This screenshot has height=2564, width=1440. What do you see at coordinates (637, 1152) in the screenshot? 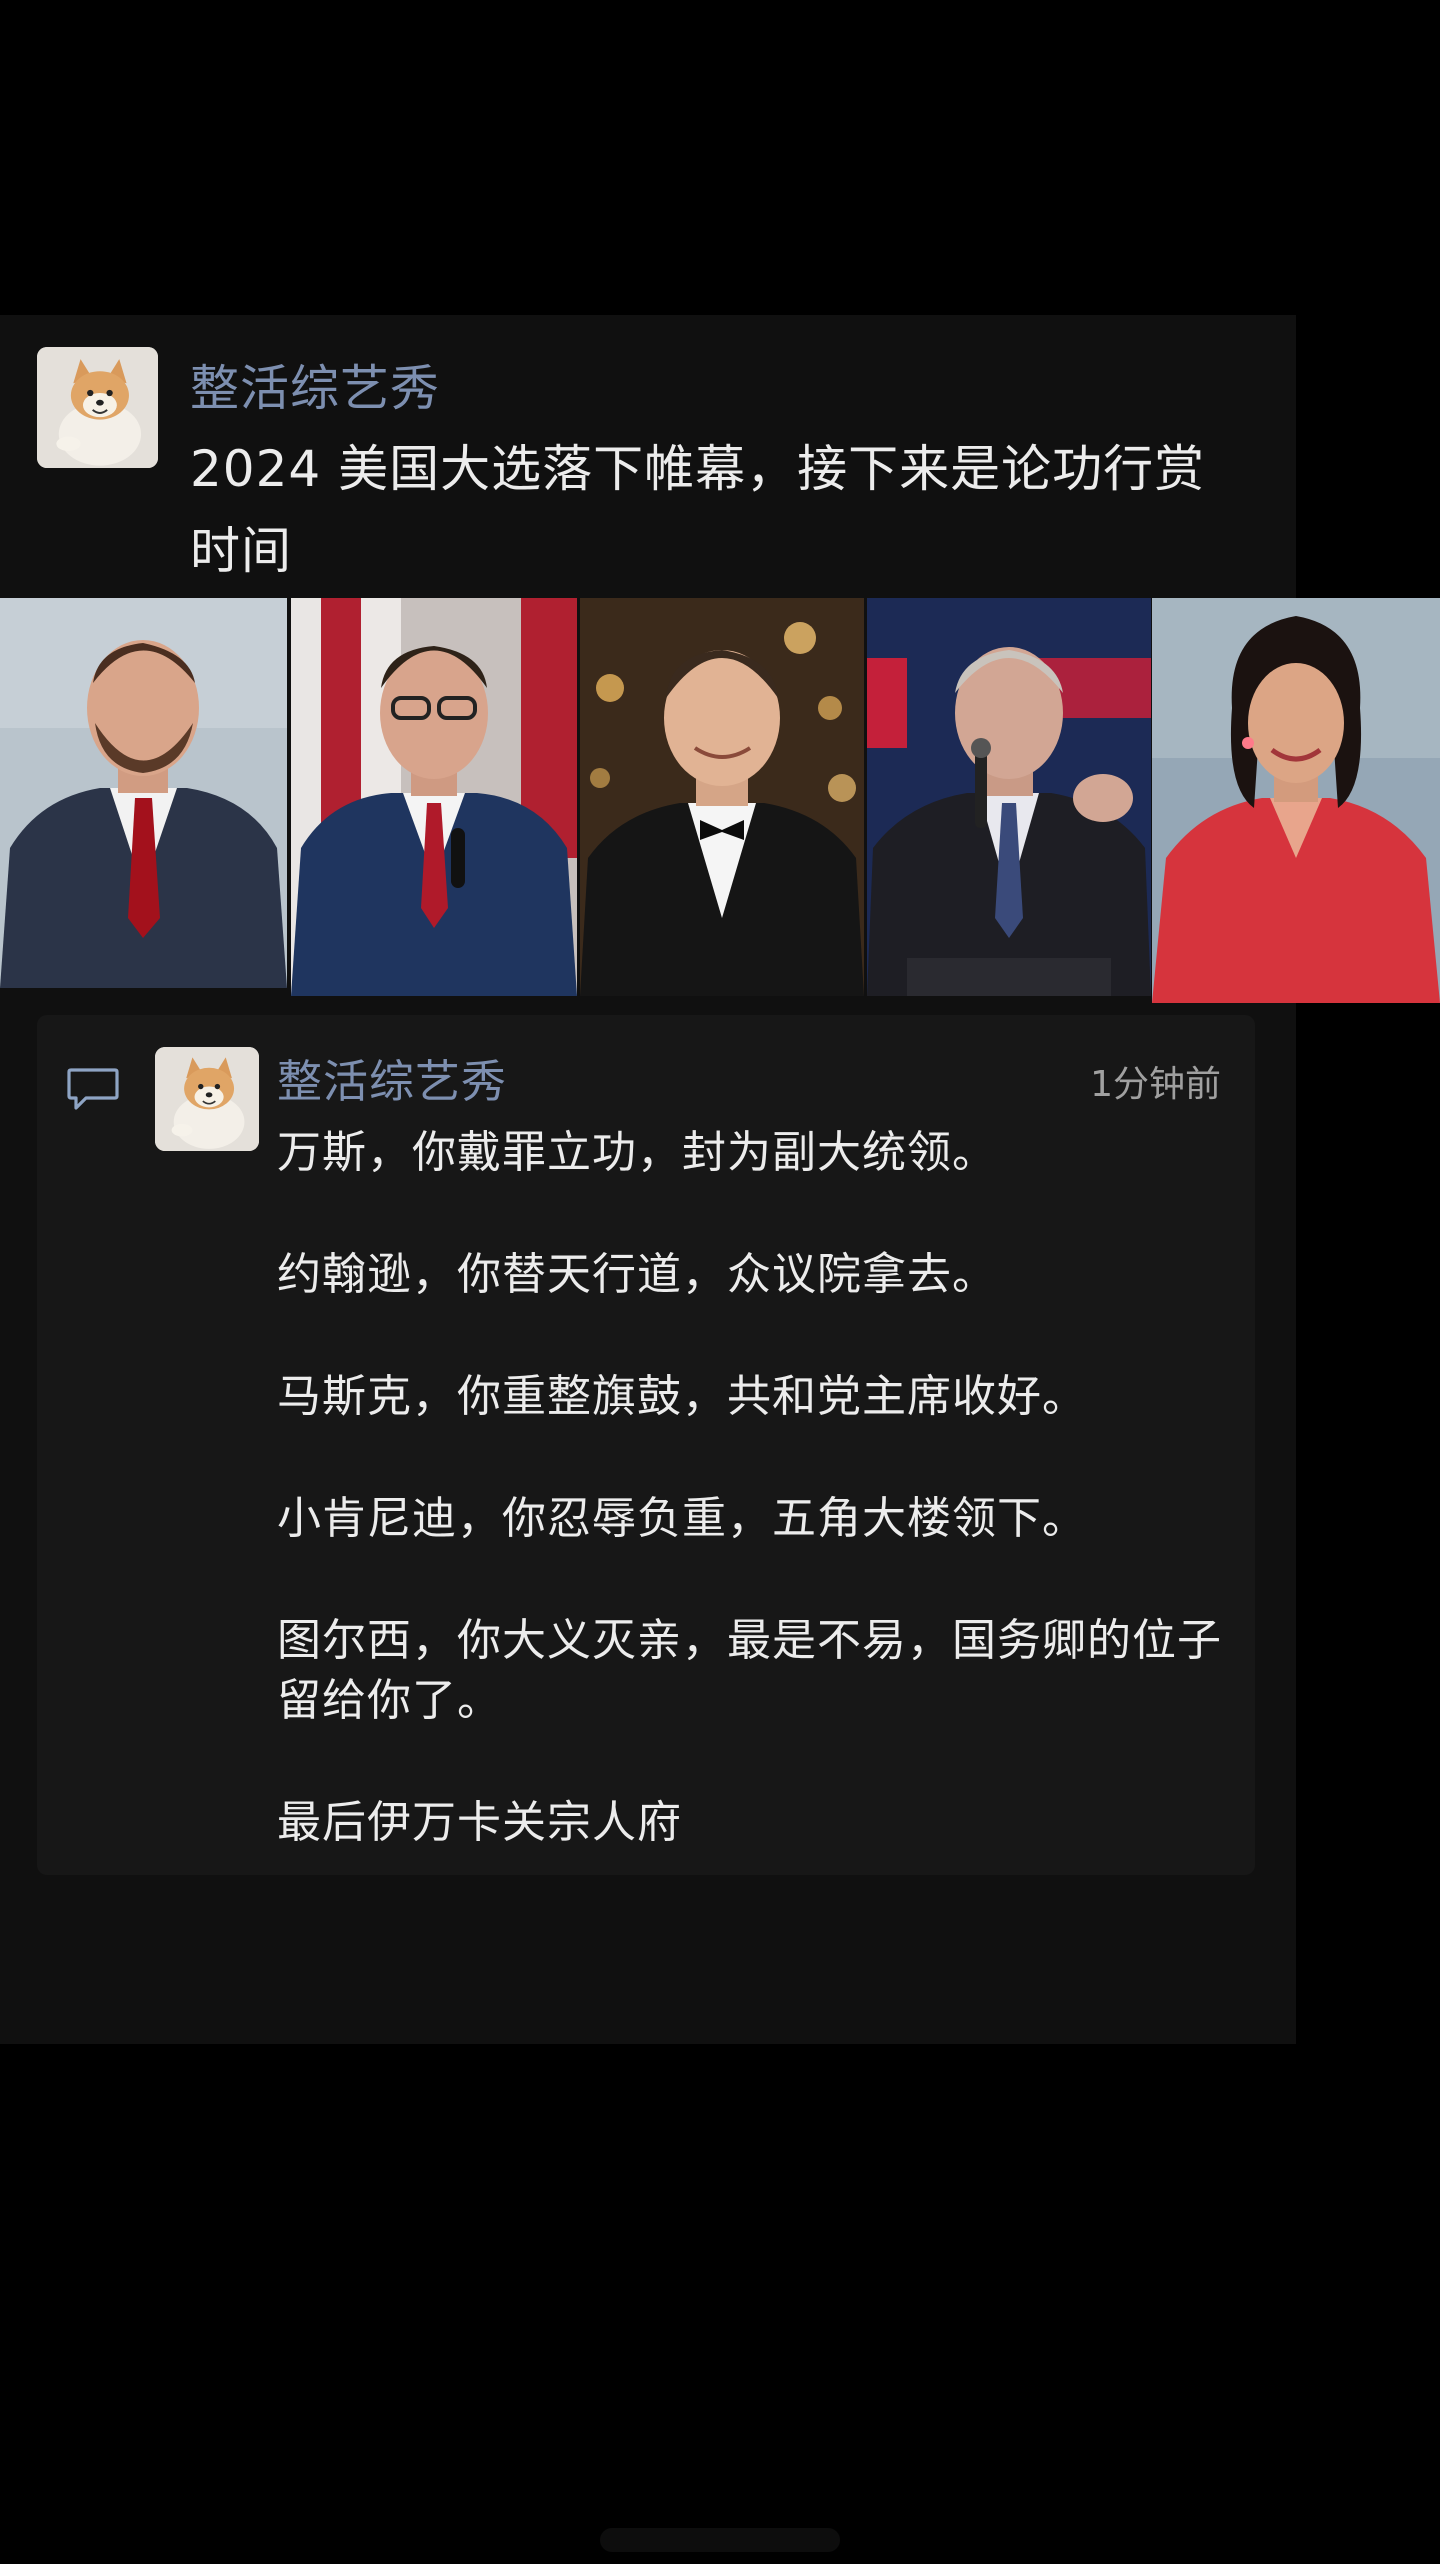
I see `comment-line: 万斯，你戴罪立功，封为副大统领。` at bounding box center [637, 1152].